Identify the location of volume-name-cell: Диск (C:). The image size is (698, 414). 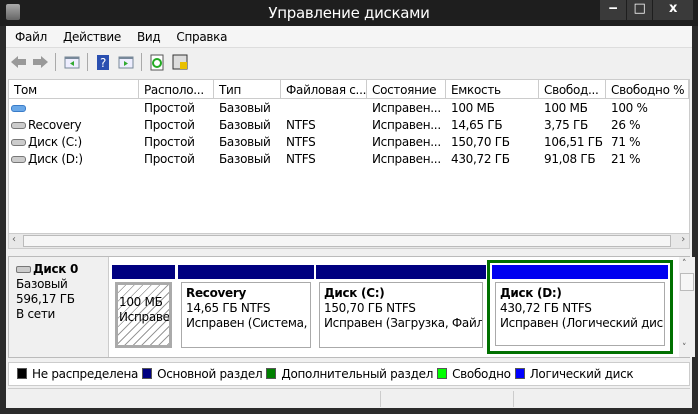
(74, 142).